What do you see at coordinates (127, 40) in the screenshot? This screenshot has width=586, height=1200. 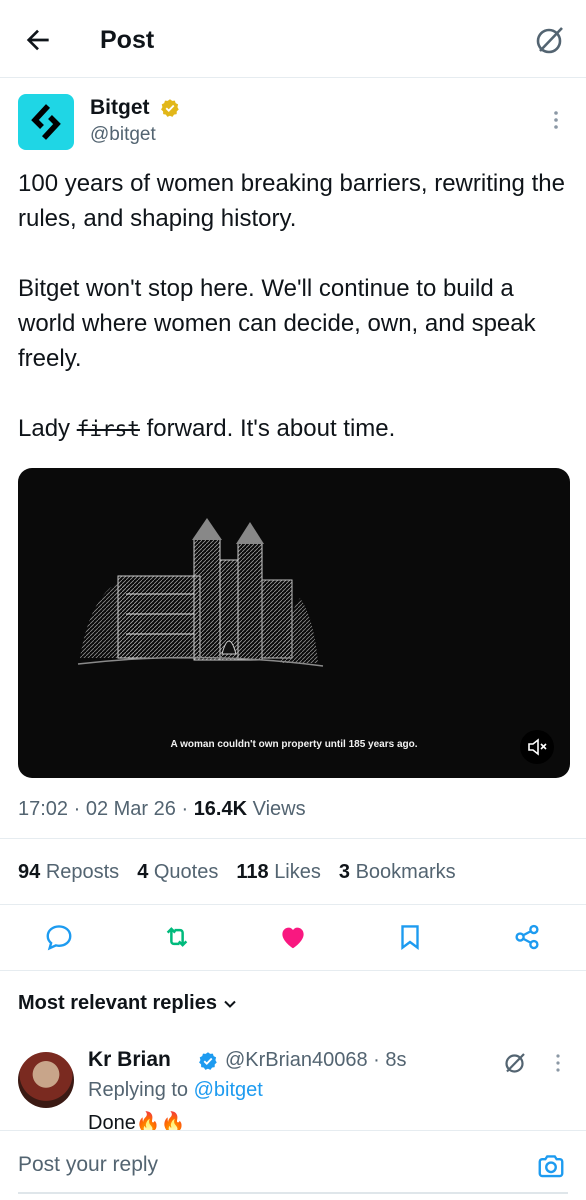 I see `page-title: Post` at bounding box center [127, 40].